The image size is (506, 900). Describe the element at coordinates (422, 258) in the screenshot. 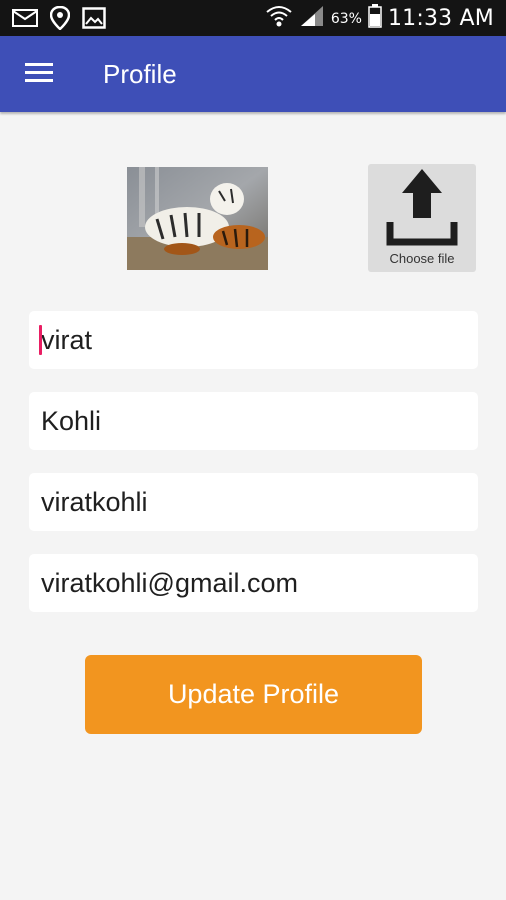

I see `choose-file-label: Choose file` at that location.